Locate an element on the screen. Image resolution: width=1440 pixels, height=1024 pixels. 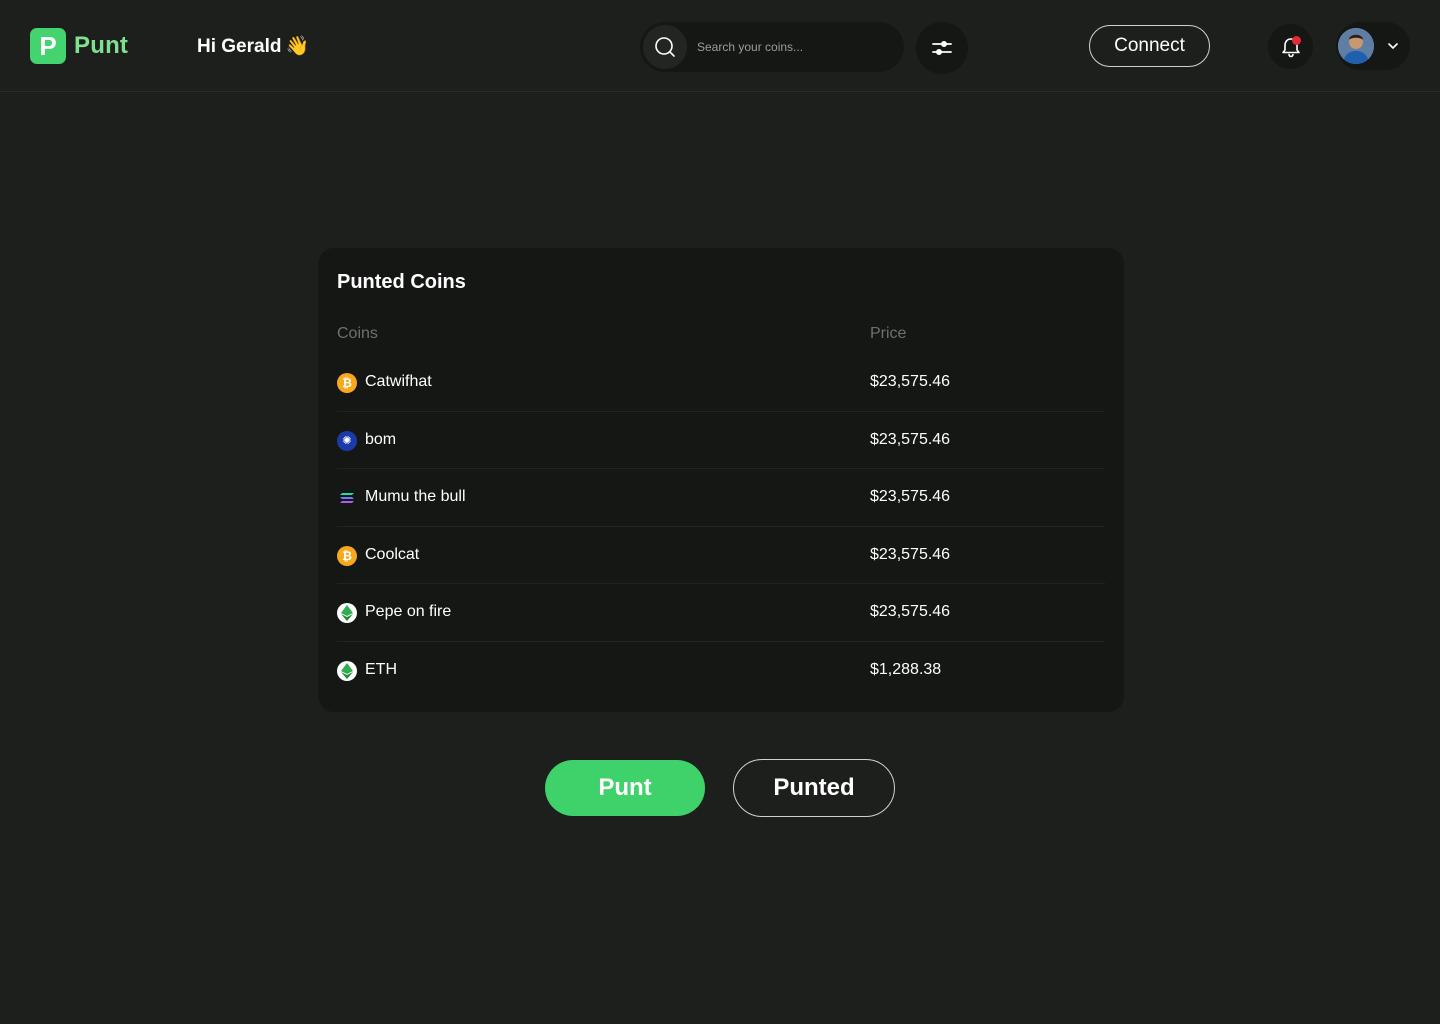
sliders-icon is located at coordinates (942, 48).